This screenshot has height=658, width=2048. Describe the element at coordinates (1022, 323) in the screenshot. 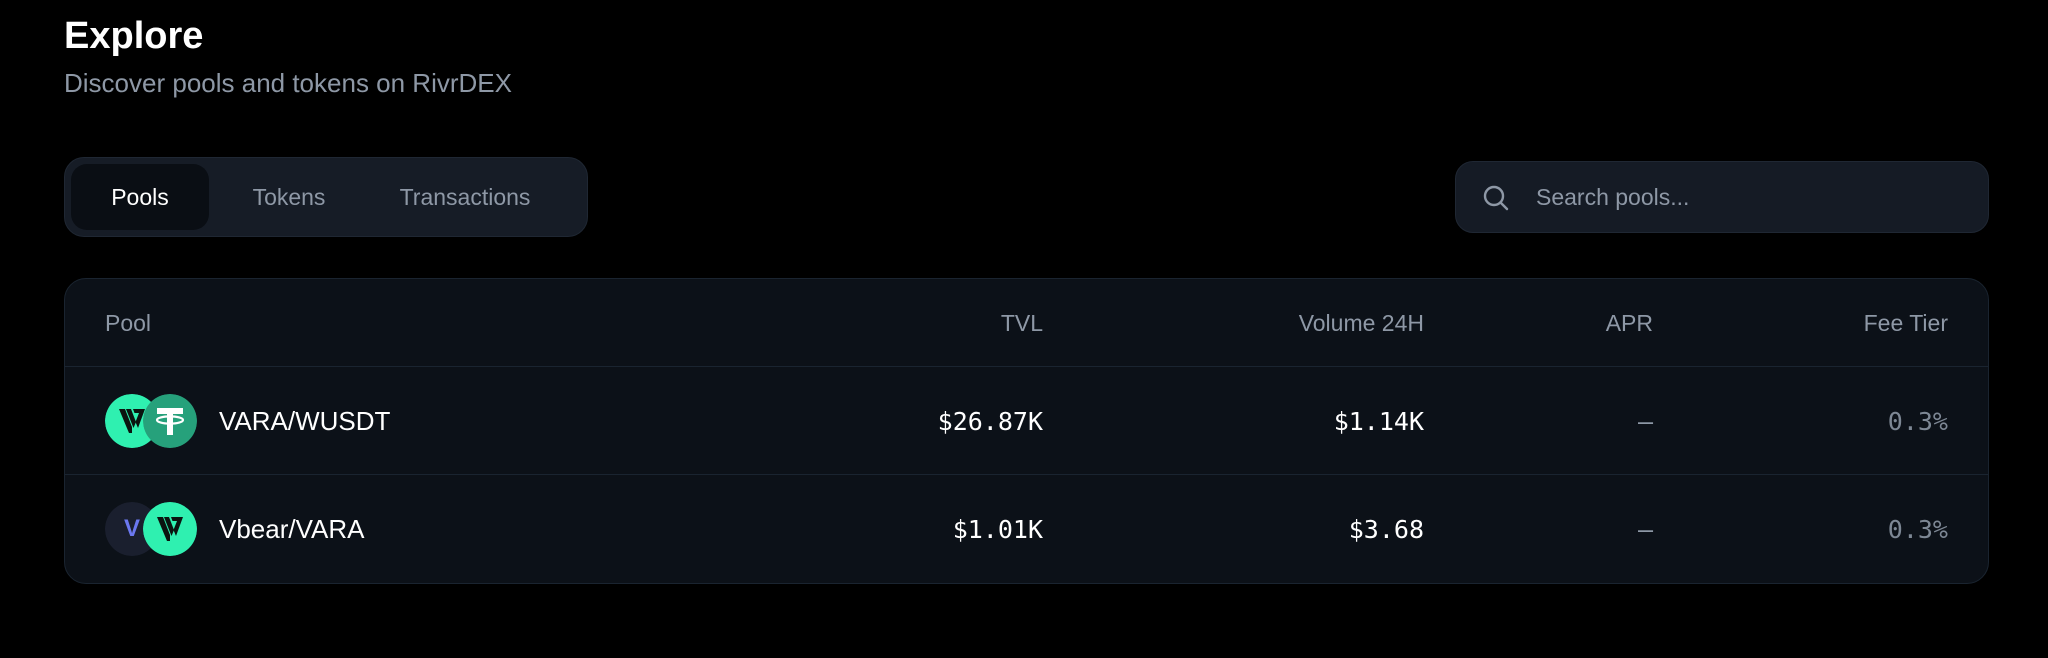

I see `column-header-tvl: TVL` at that location.